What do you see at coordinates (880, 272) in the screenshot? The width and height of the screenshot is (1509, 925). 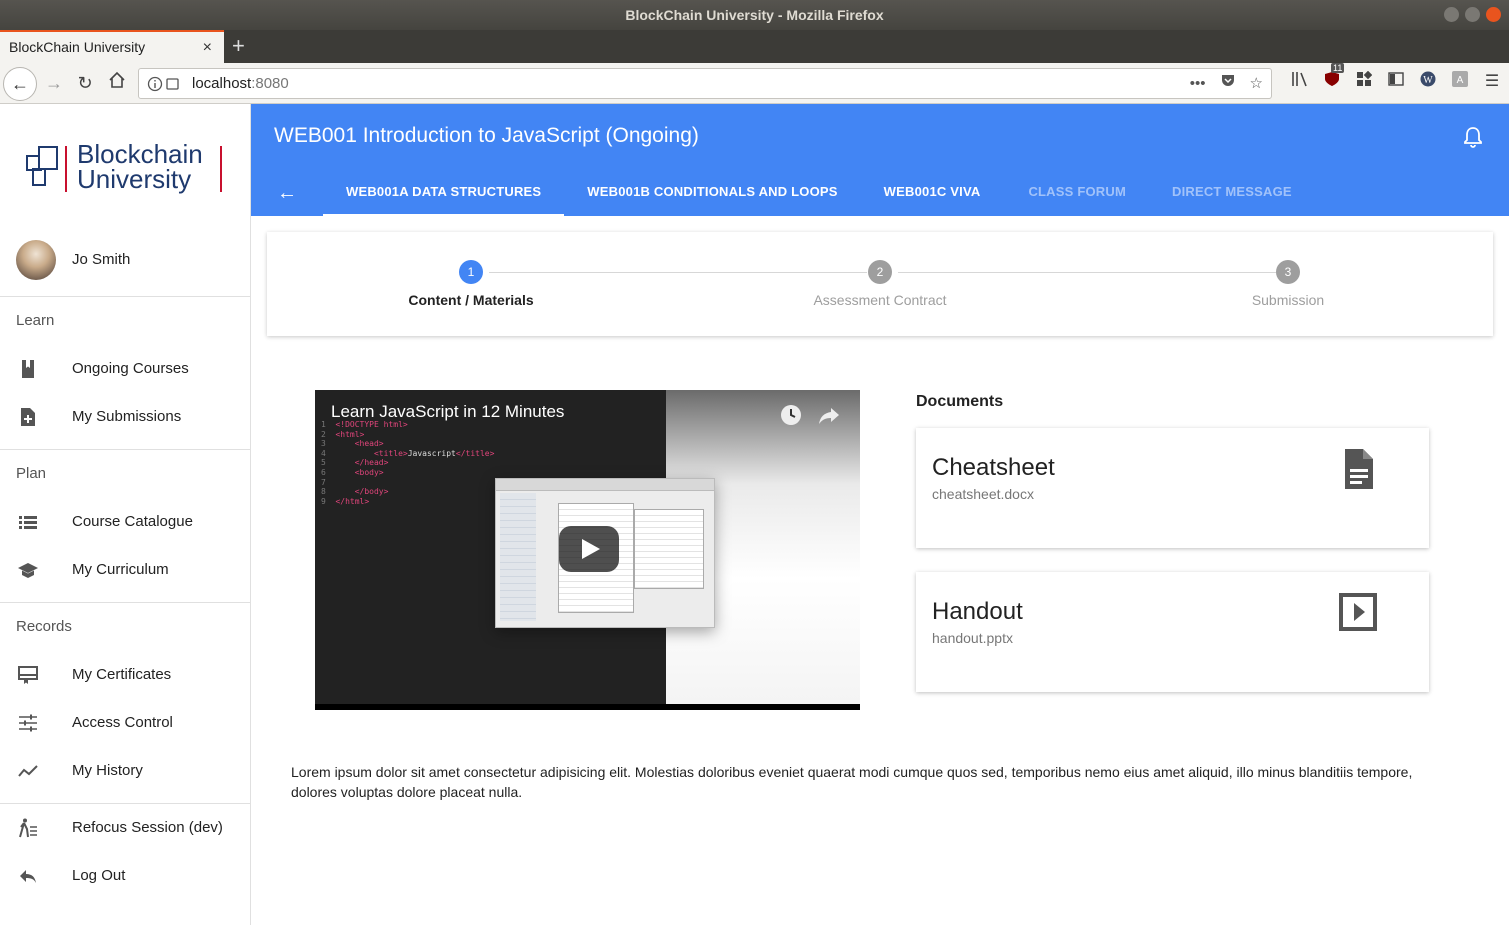 I see `step-number: 2` at bounding box center [880, 272].